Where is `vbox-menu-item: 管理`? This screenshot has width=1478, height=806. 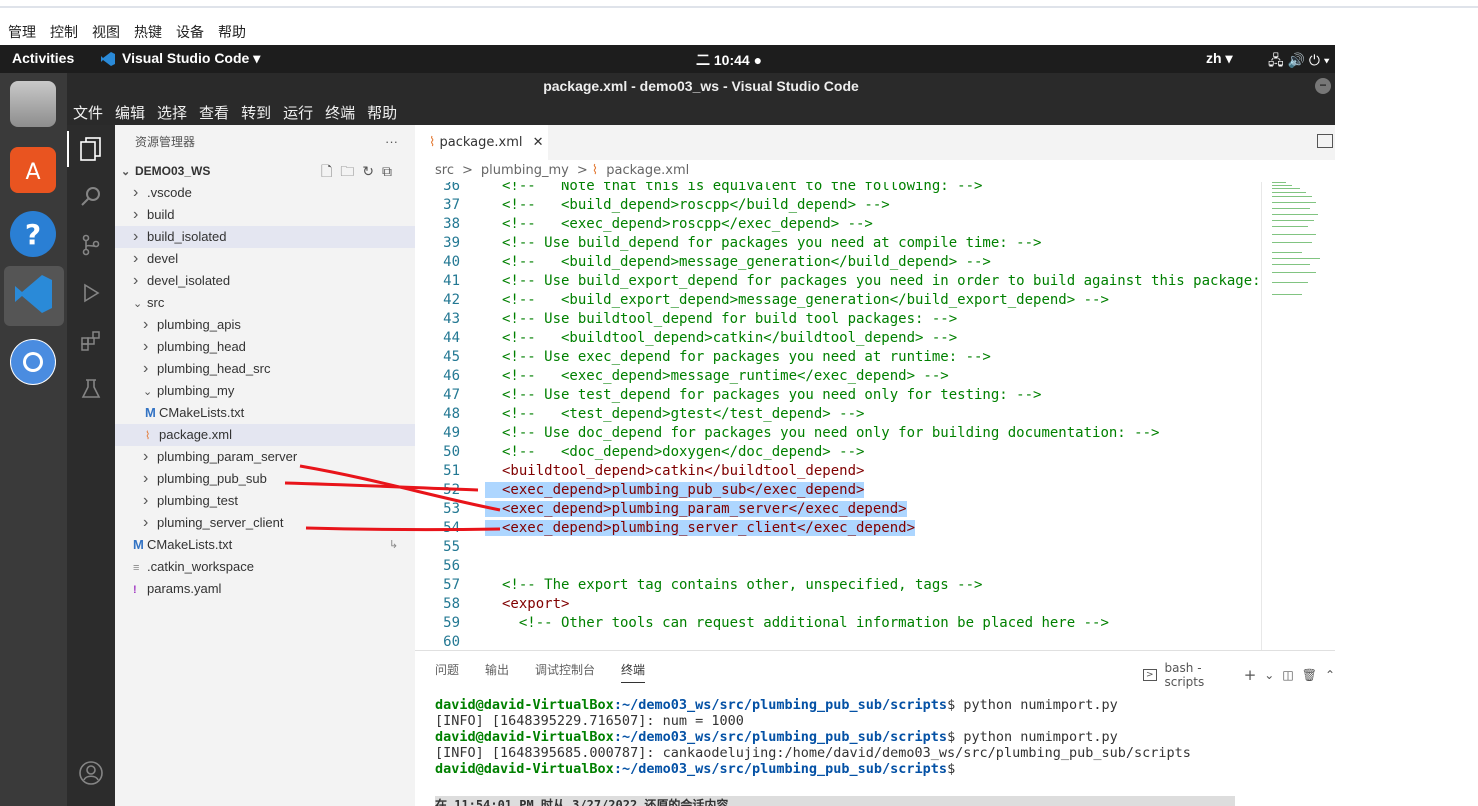
vbox-menu-item: 管理 is located at coordinates (22, 32).